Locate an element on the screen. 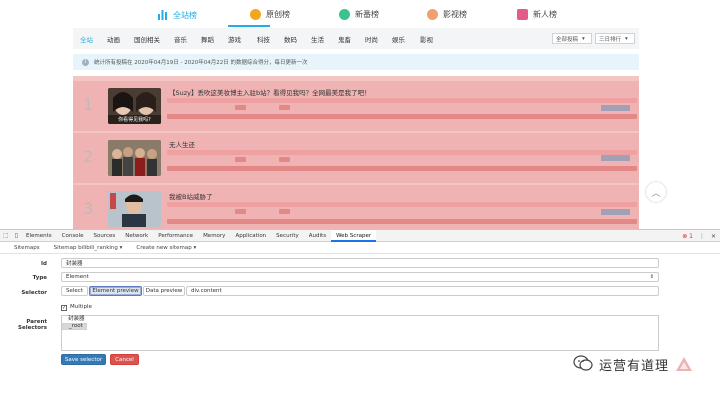 This screenshot has width=720, height=402. error-badge: ⊗ 1 is located at coordinates (687, 236).